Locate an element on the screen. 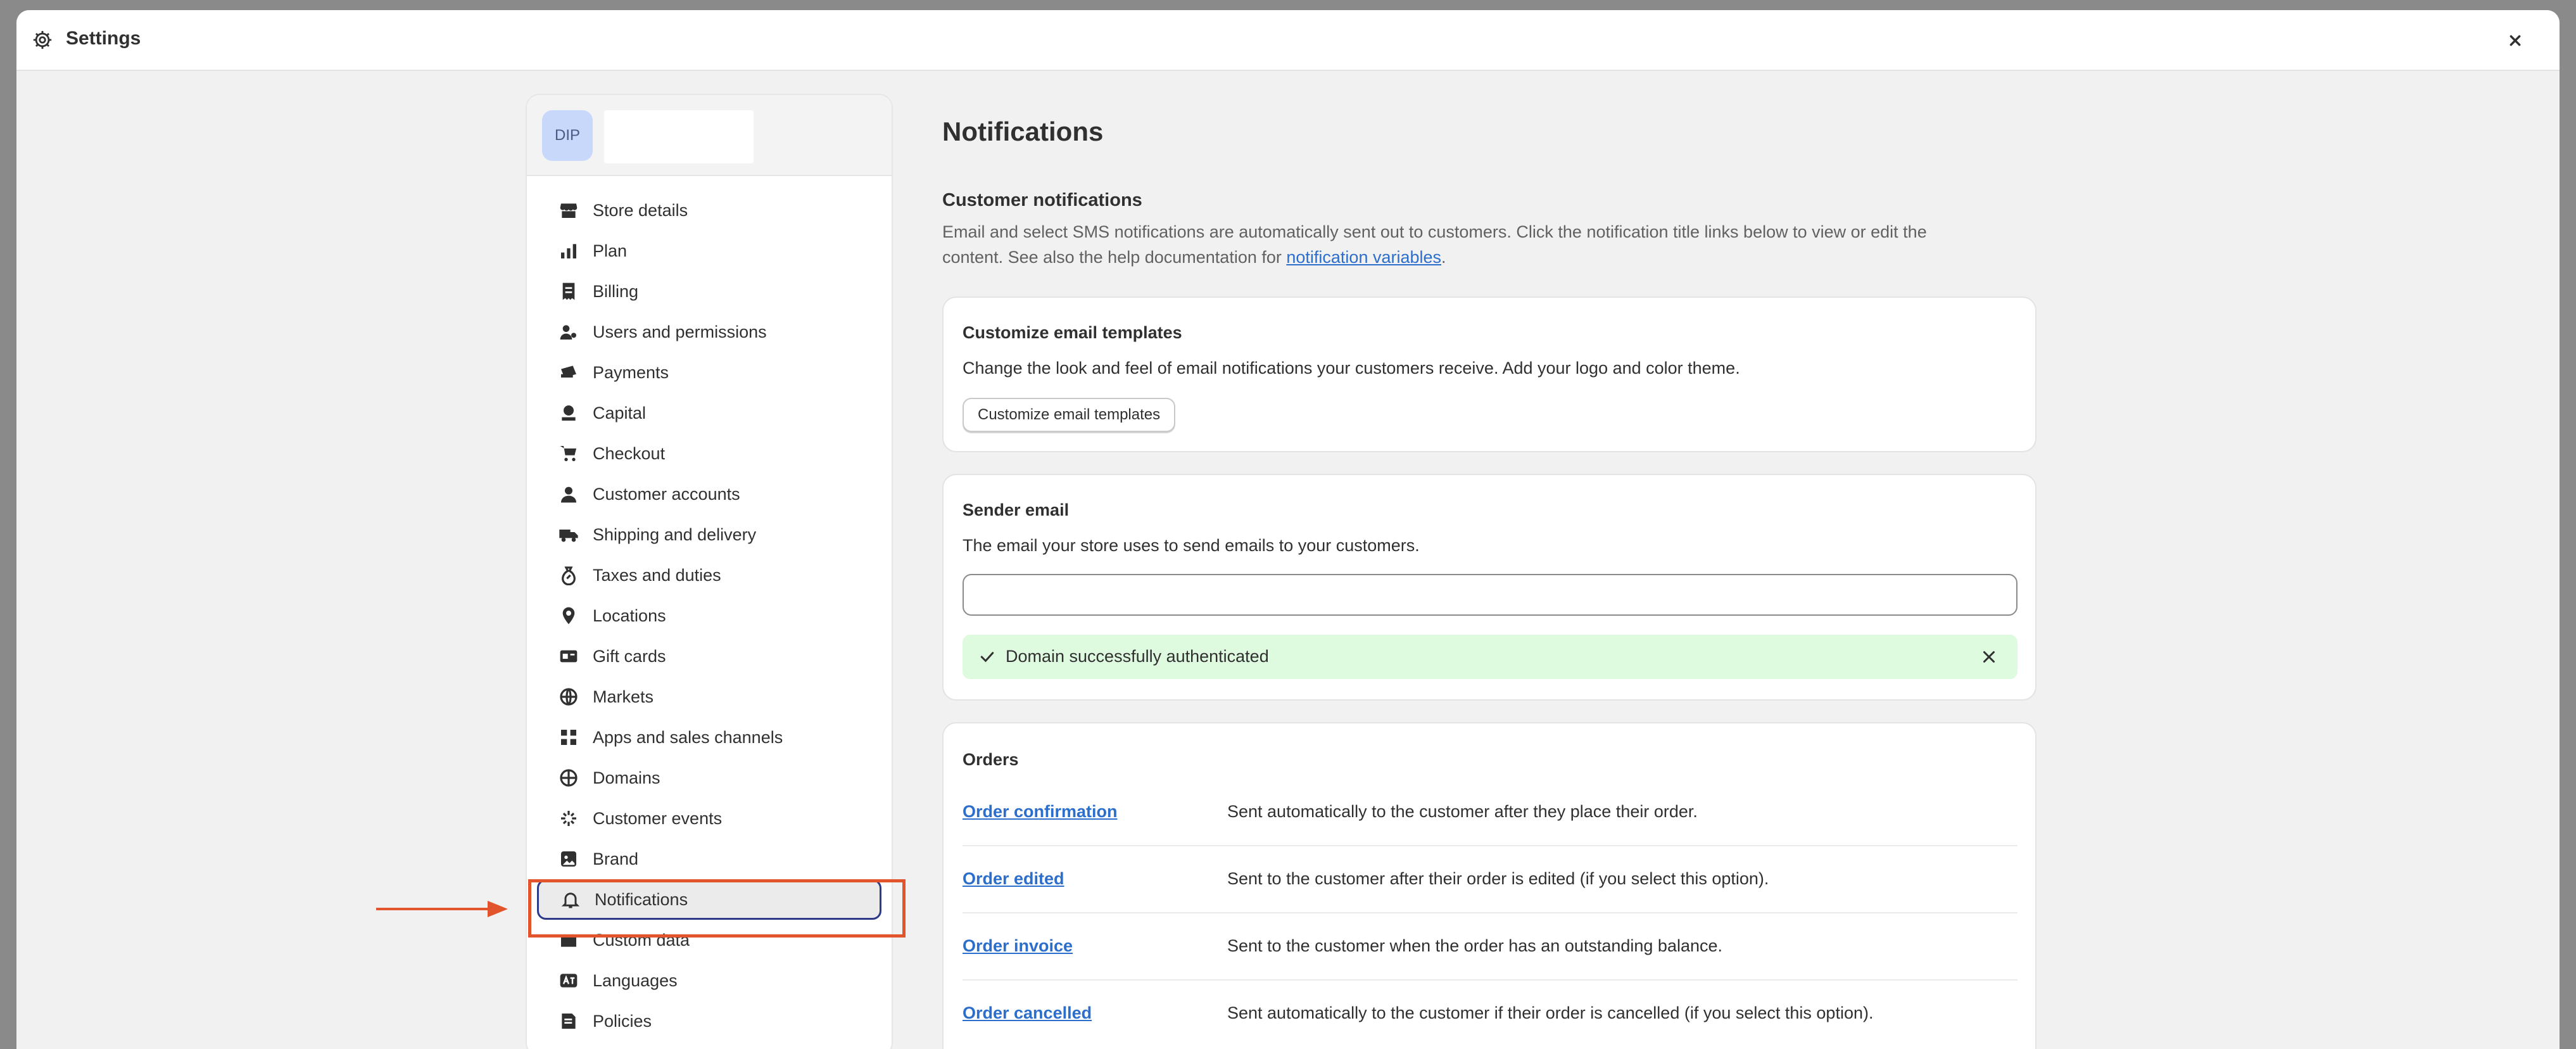 This screenshot has width=2576, height=1049. domain-auth-banner: Domain successfully authenticated is located at coordinates (1490, 657).